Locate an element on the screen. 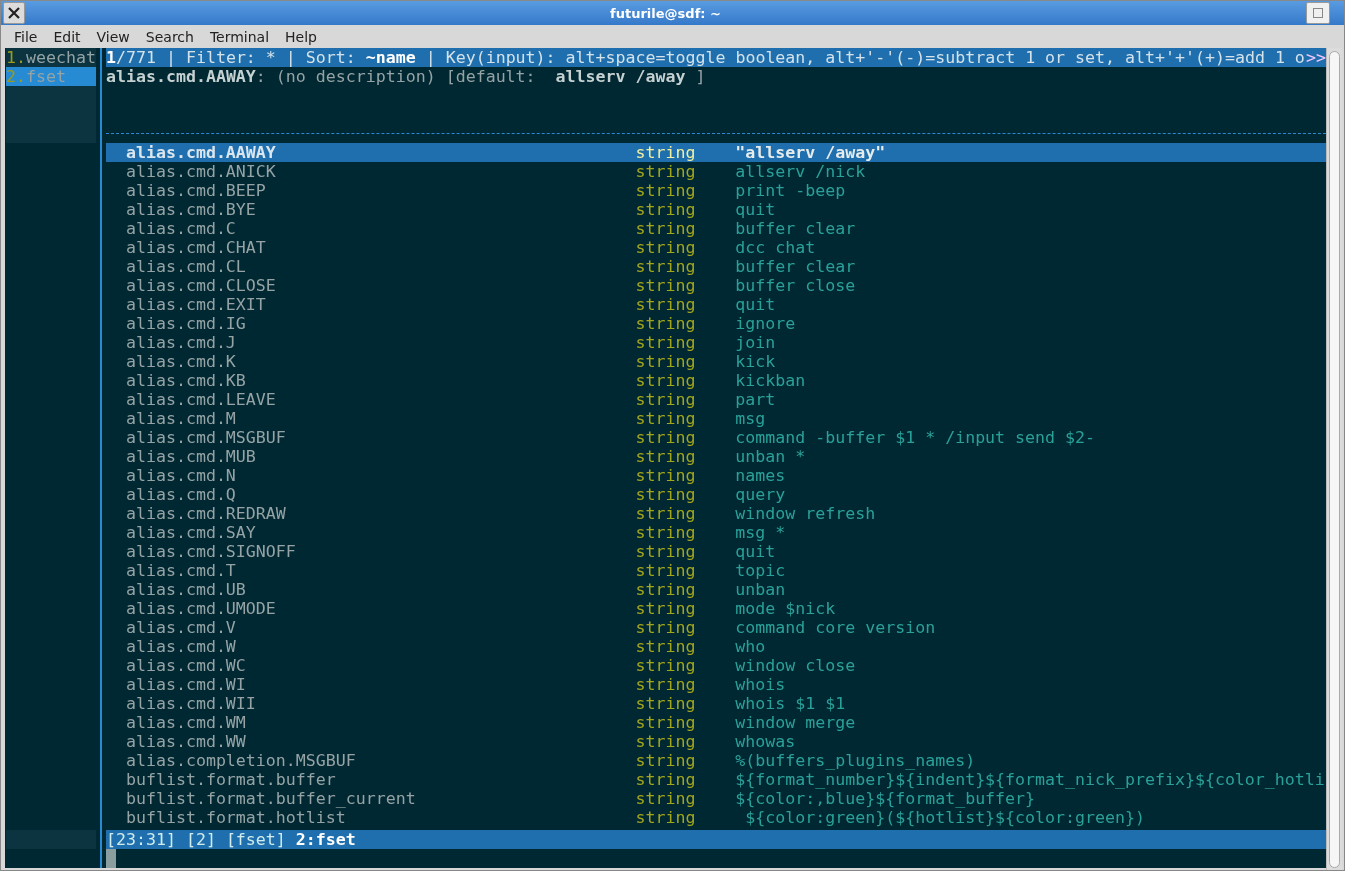  option-value: print -beep is located at coordinates (791, 190).